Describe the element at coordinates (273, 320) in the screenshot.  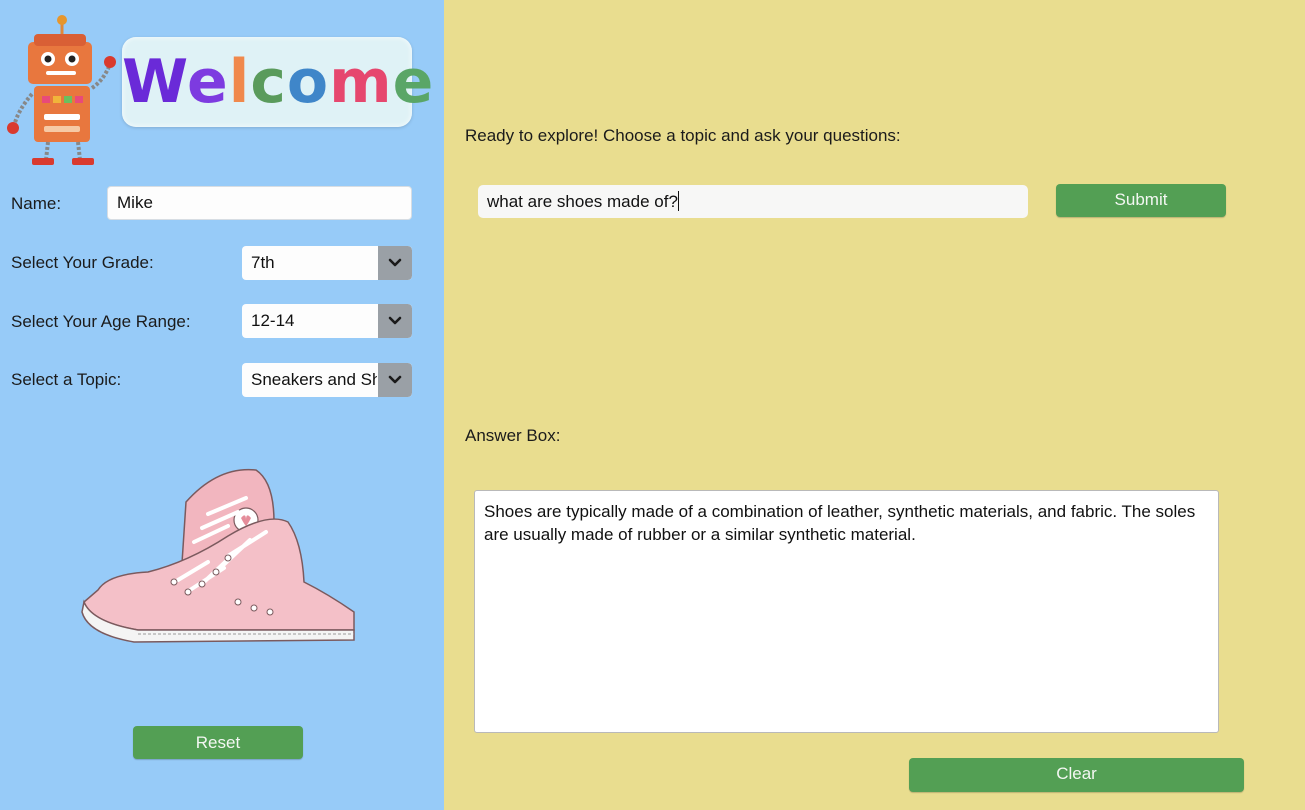
I see `age-range-select-value: 12-14` at that location.